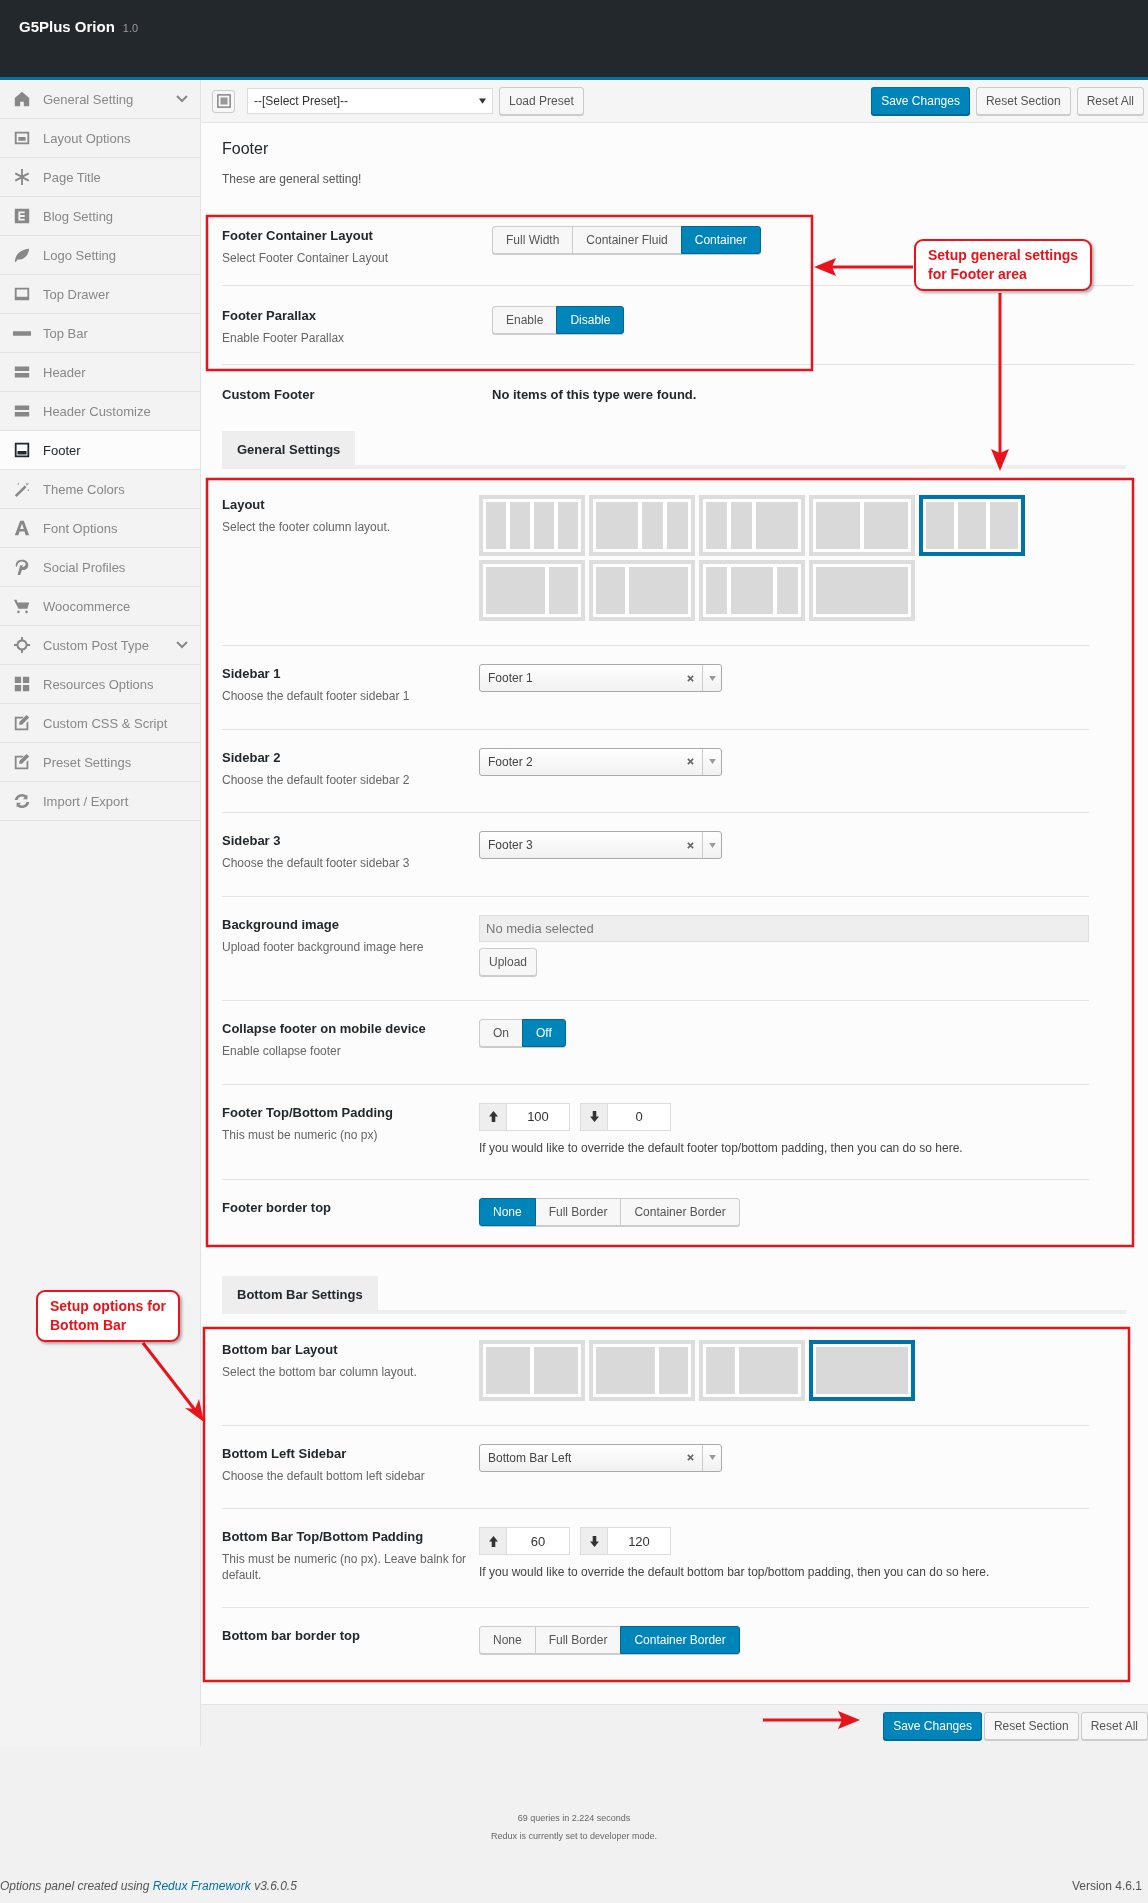 This screenshot has height=1903, width=1148. I want to click on section-title: Footer, so click(246, 148).